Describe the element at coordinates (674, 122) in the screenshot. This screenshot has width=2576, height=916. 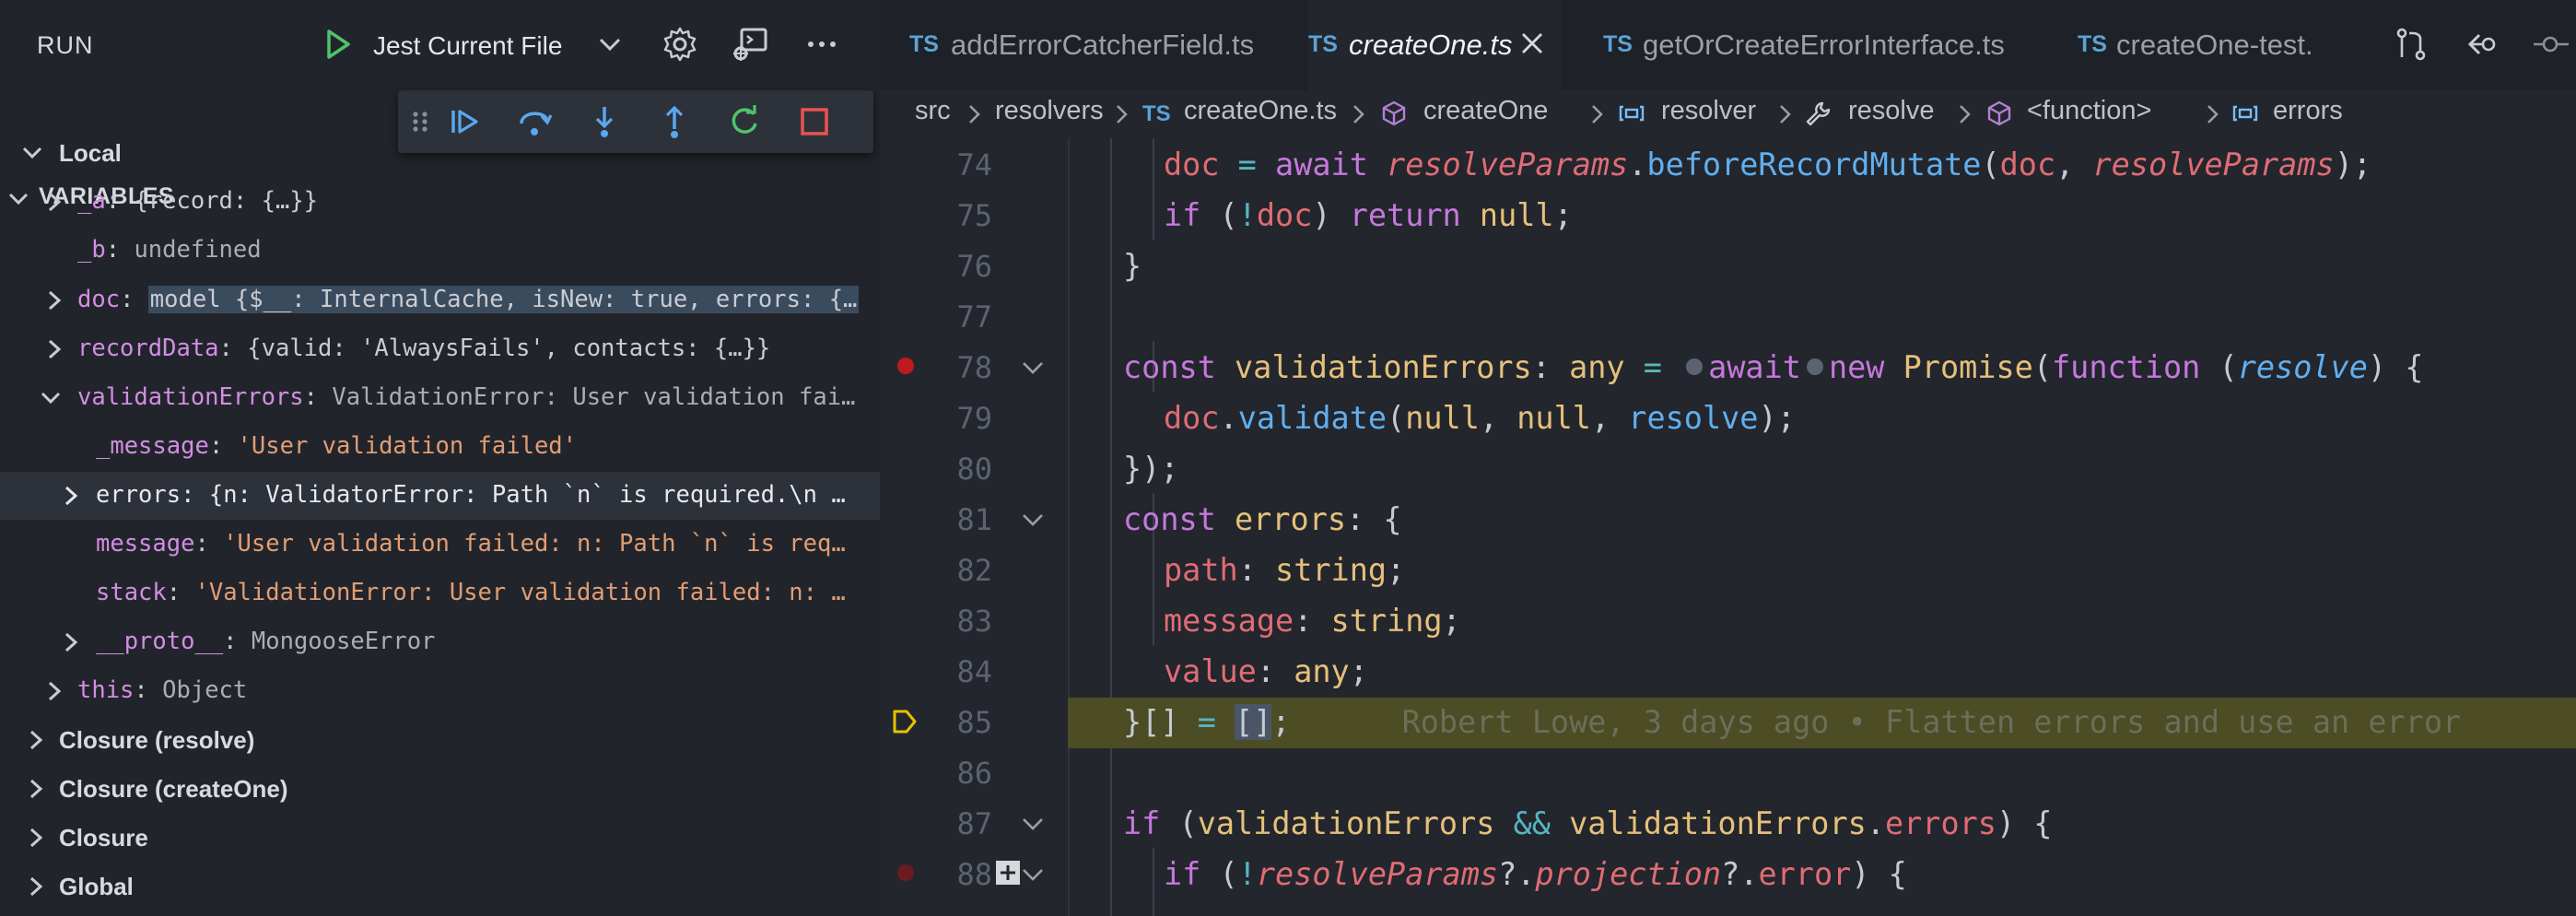
I see `step-out-icon` at that location.